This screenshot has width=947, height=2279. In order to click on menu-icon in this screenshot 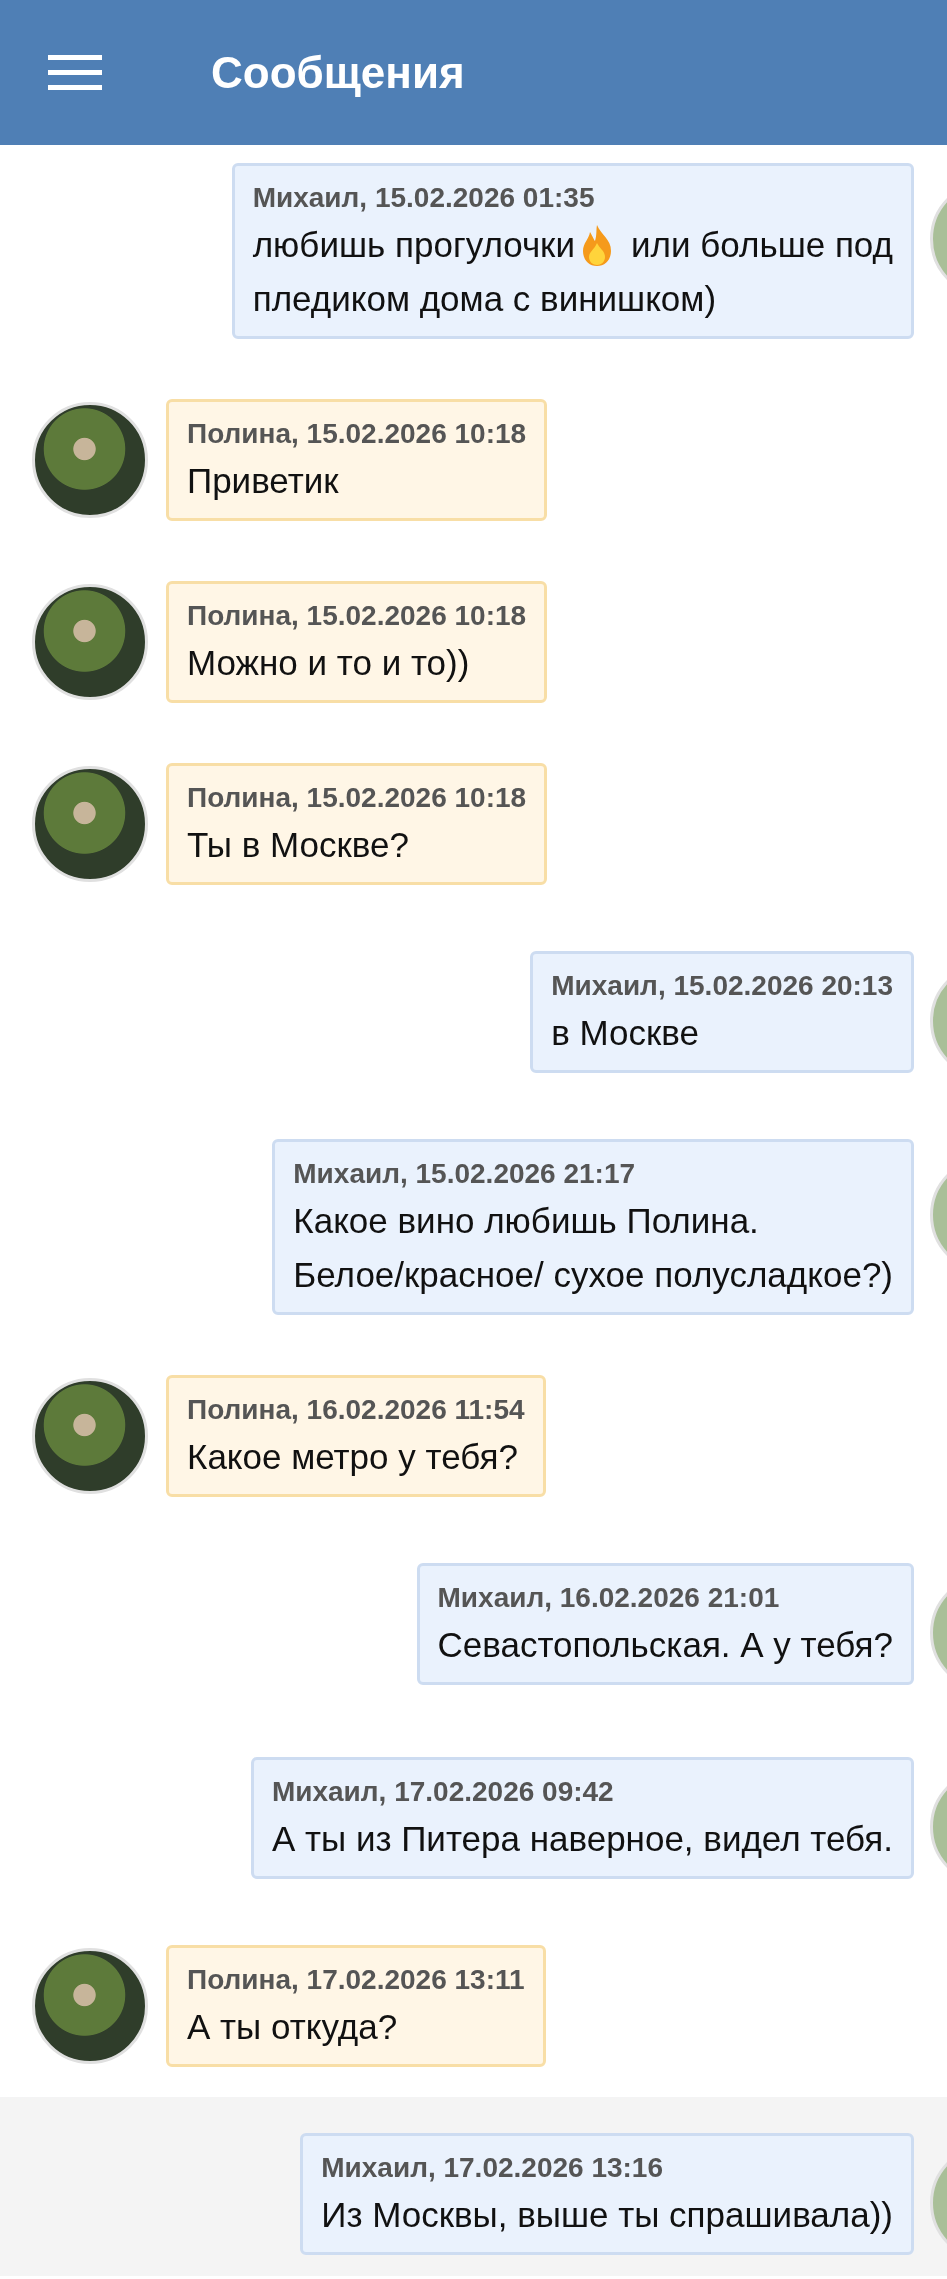, I will do `click(75, 72)`.